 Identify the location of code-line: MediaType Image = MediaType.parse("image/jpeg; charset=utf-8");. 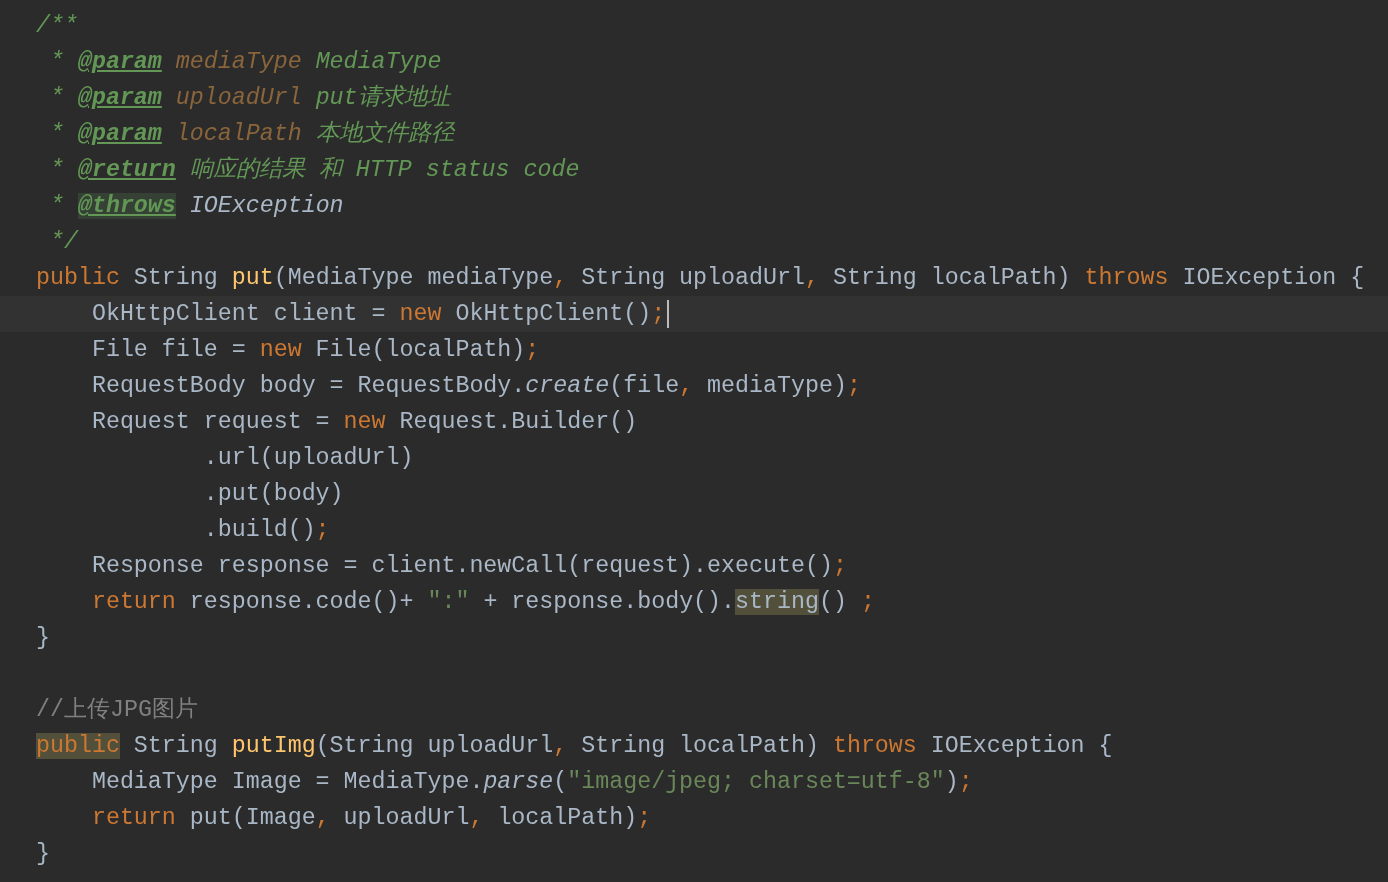
(532, 782).